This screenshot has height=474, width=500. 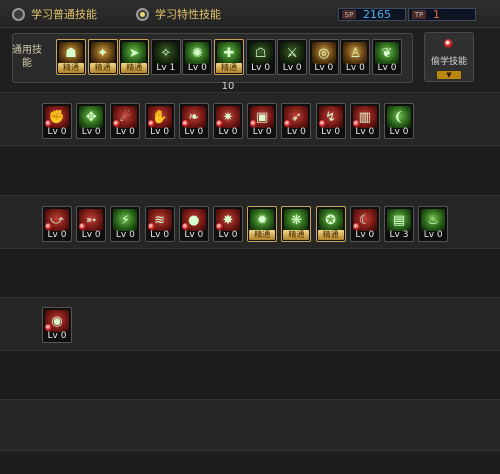 I want to click on skill-slot: ✊ Lv 0, so click(x=57, y=121).